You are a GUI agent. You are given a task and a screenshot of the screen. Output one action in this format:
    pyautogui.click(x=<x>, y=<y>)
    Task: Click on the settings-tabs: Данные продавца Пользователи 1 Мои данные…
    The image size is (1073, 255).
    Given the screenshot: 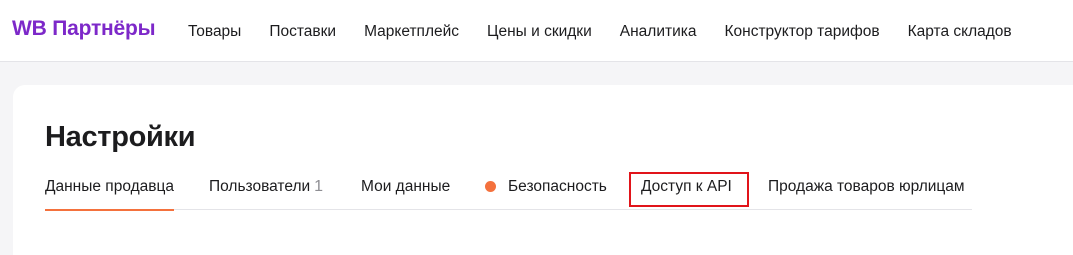 What is the action you would take?
    pyautogui.click(x=508, y=191)
    